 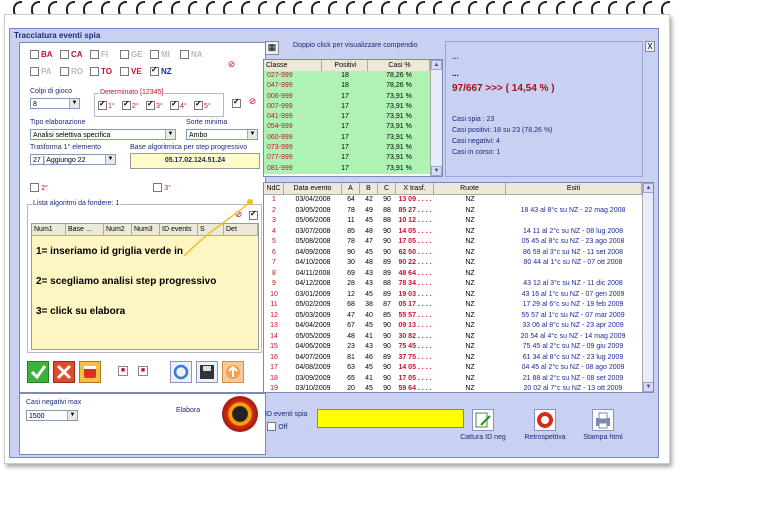 What do you see at coordinates (436, 118) in the screenshot?
I see `classe-scrollbar: ▲ ▼` at bounding box center [436, 118].